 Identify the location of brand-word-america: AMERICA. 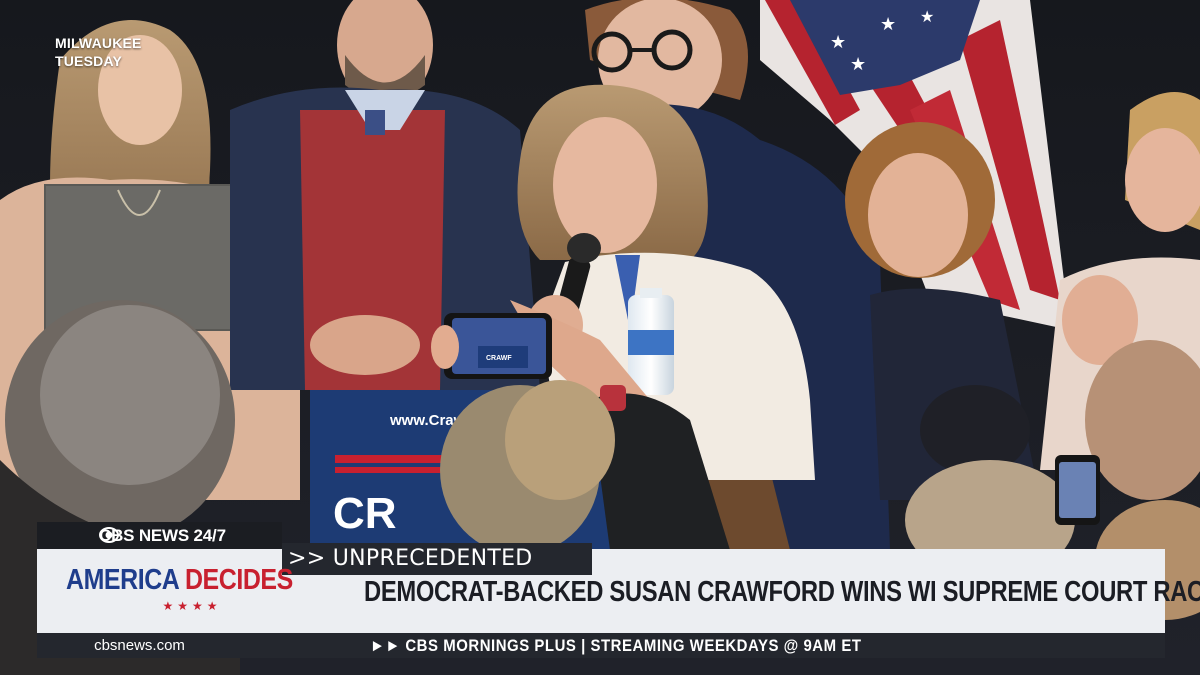
(122, 580).